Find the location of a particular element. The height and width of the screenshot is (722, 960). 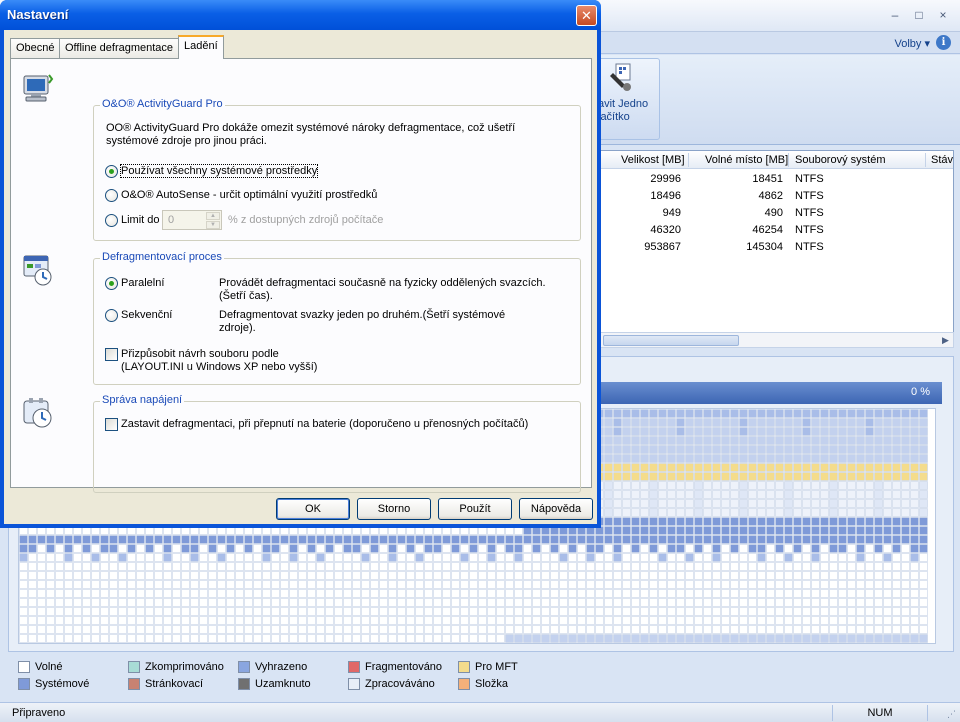

computer-icon is located at coordinates (38, 88).